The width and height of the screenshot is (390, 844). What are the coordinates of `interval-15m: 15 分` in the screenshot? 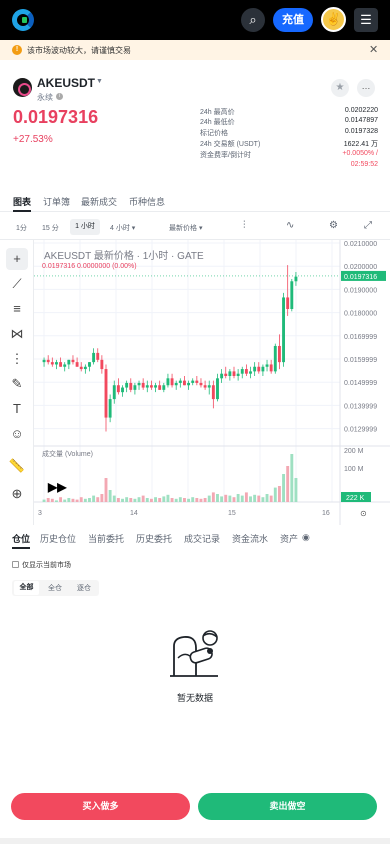 It's located at (50, 228).